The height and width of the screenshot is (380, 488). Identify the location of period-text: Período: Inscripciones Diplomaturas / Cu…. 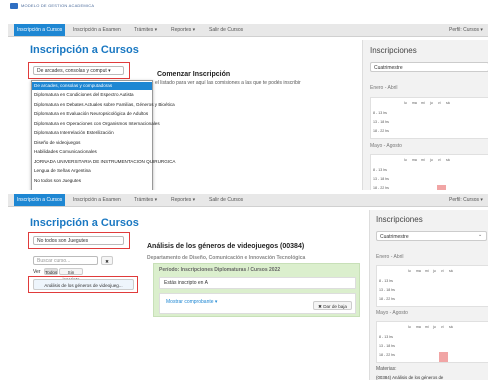
(220, 270).